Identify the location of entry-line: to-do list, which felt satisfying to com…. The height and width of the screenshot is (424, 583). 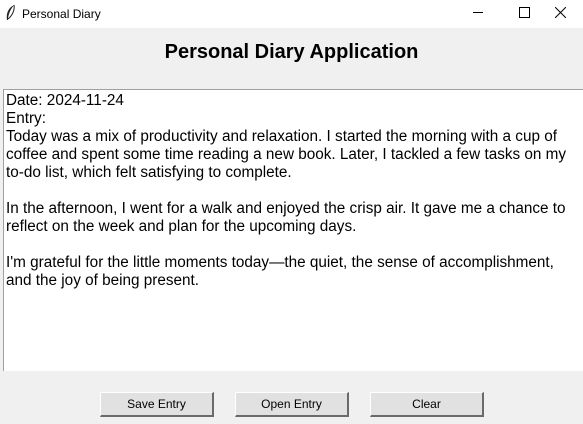
(149, 172).